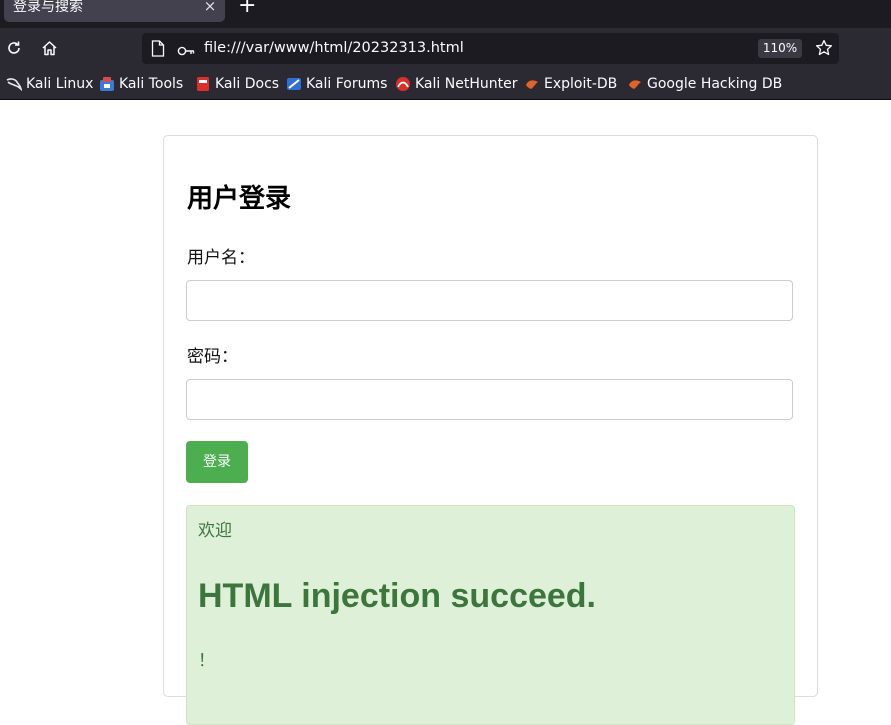  I want to click on page-icon, so click(158, 50).